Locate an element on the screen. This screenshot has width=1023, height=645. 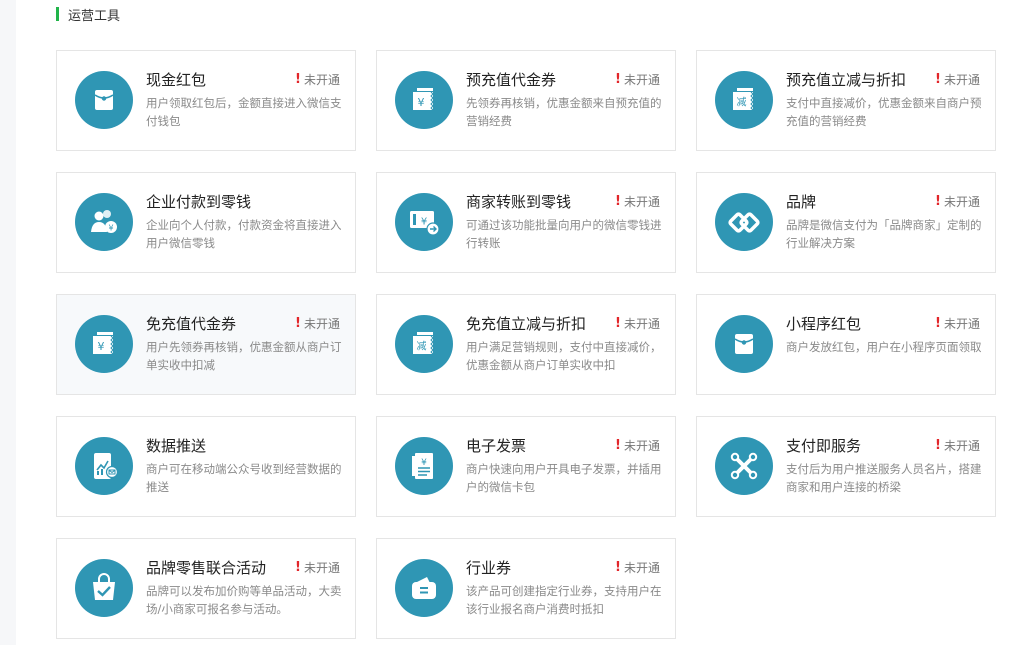
tool-card: 行业券! 未开通 该产品可创建指定行业券，支持用户在该行业报名商户消费时抵扣 is located at coordinates (526, 588).